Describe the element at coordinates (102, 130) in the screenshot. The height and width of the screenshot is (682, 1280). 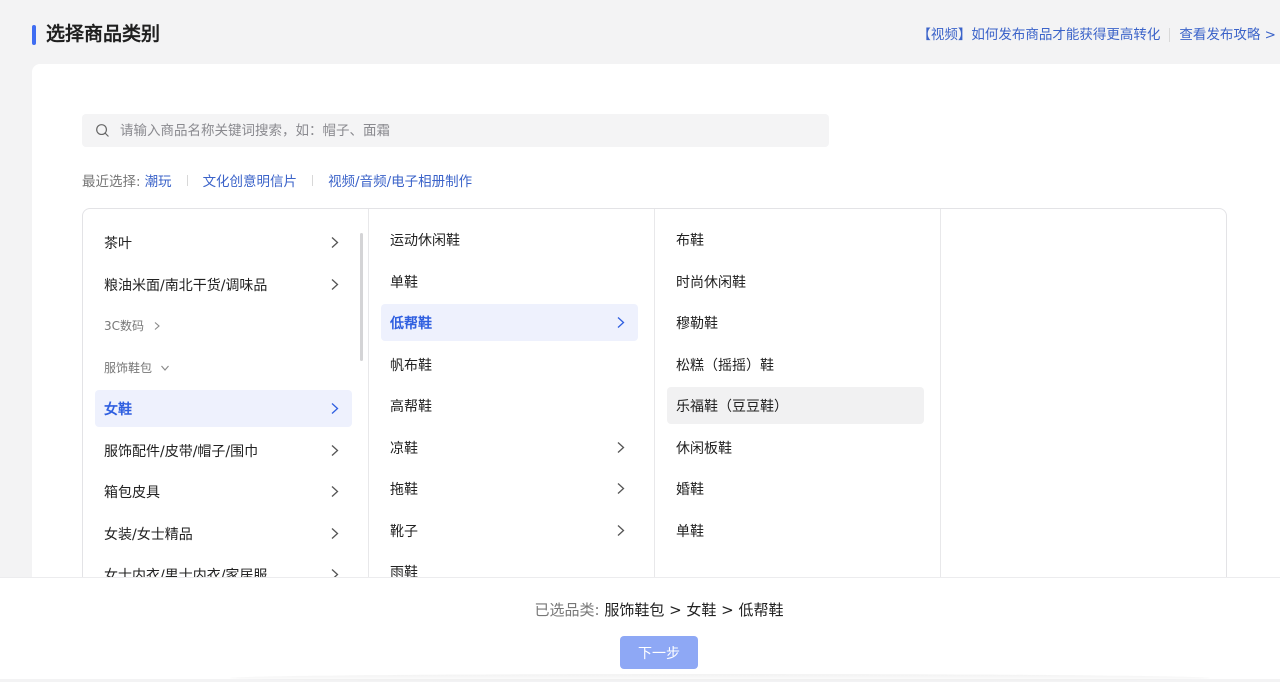
I see `search-icon` at that location.